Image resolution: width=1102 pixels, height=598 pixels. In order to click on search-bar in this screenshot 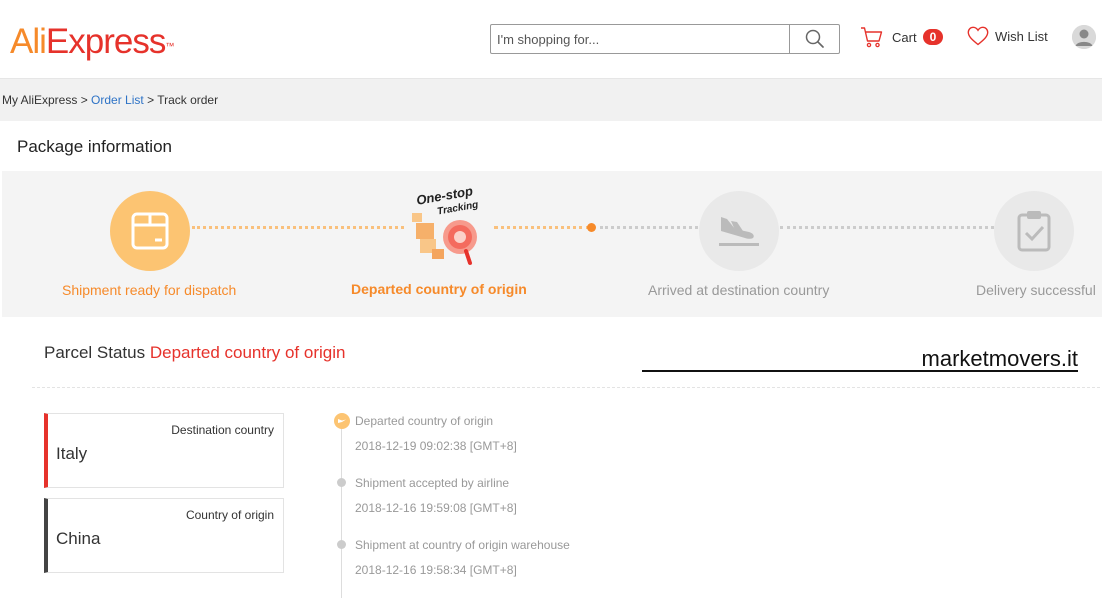, I will do `click(665, 39)`.